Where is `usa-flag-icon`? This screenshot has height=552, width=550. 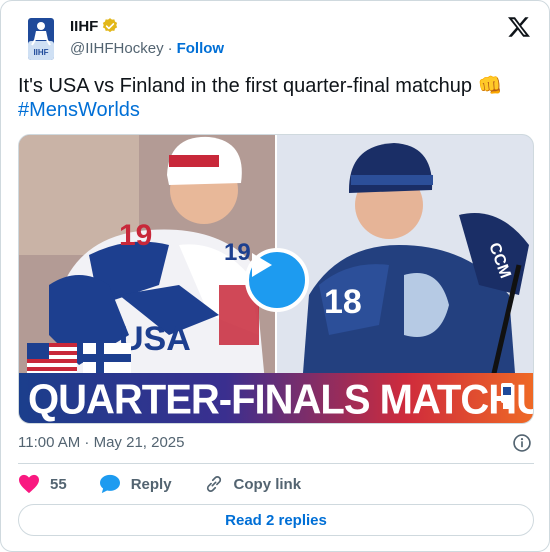
usa-flag-icon is located at coordinates (52, 358).